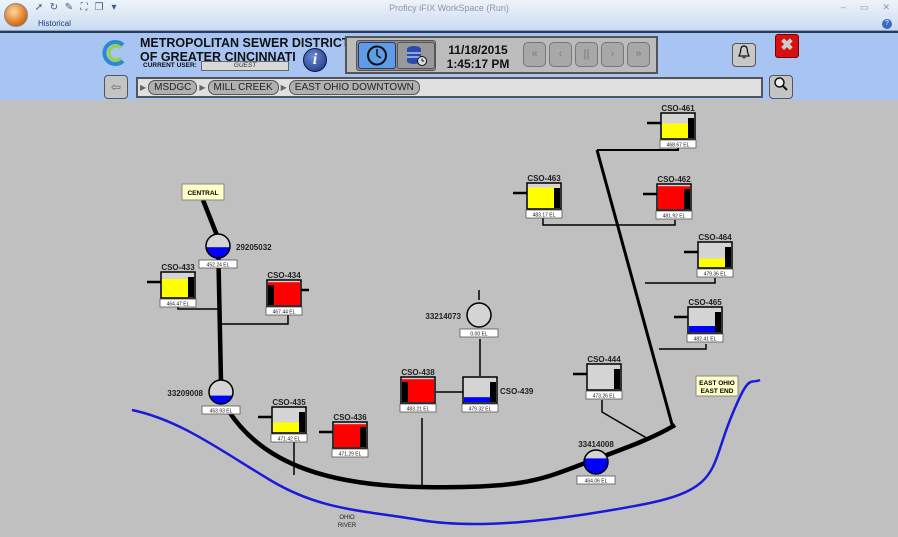 This screenshot has width=898, height=537. Describe the element at coordinates (289, 440) in the screenshot. I see `cso-elevation-value: 471.42 EL` at that location.